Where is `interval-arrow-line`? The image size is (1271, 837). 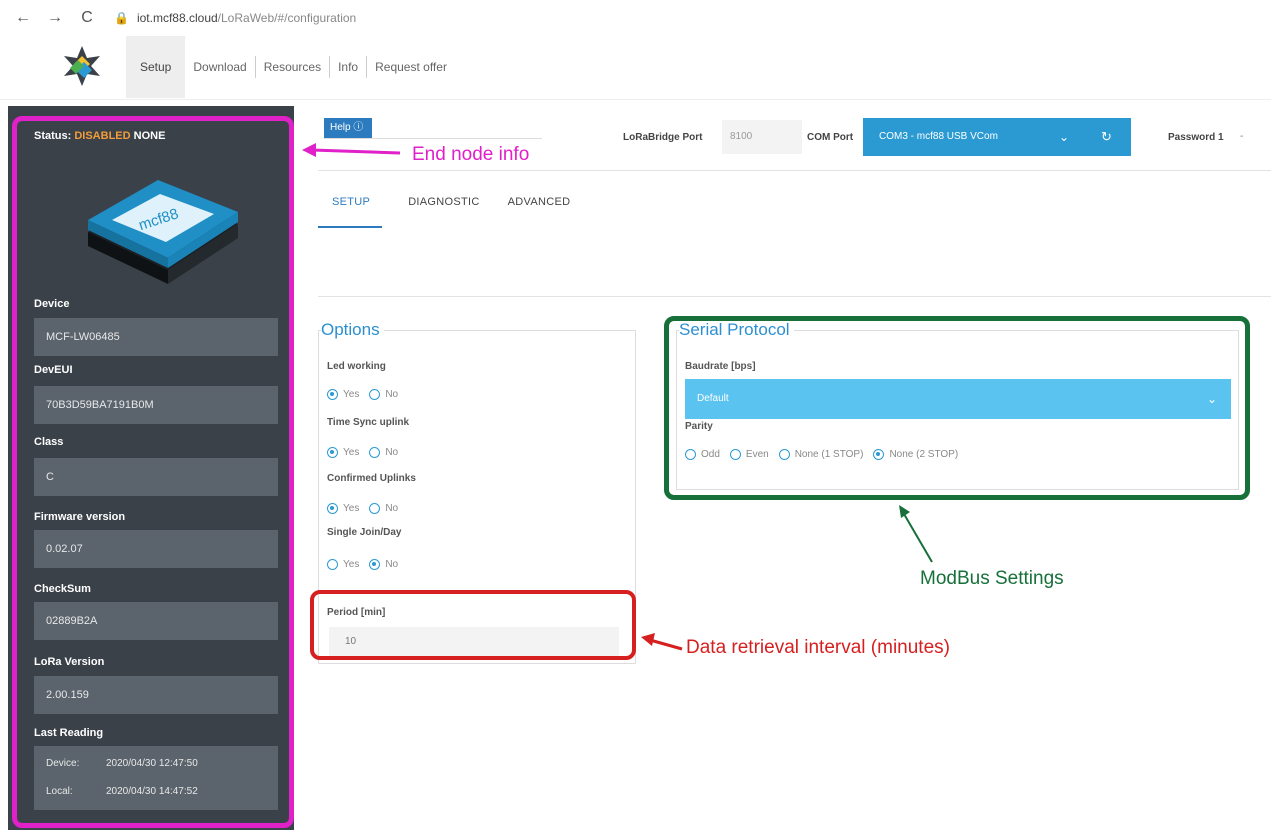 interval-arrow-line is located at coordinates (666, 644).